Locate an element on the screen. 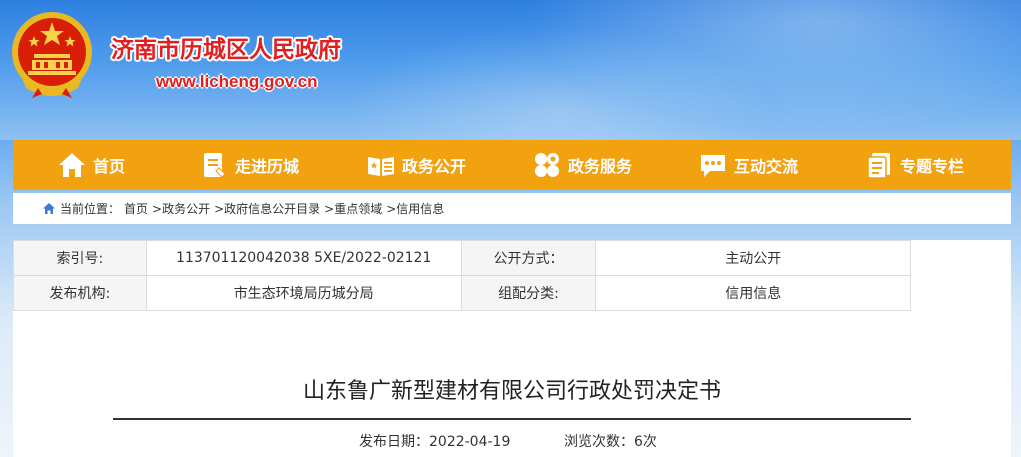 The width and height of the screenshot is (1021, 457). stacked-pages-icon is located at coordinates (878, 166).